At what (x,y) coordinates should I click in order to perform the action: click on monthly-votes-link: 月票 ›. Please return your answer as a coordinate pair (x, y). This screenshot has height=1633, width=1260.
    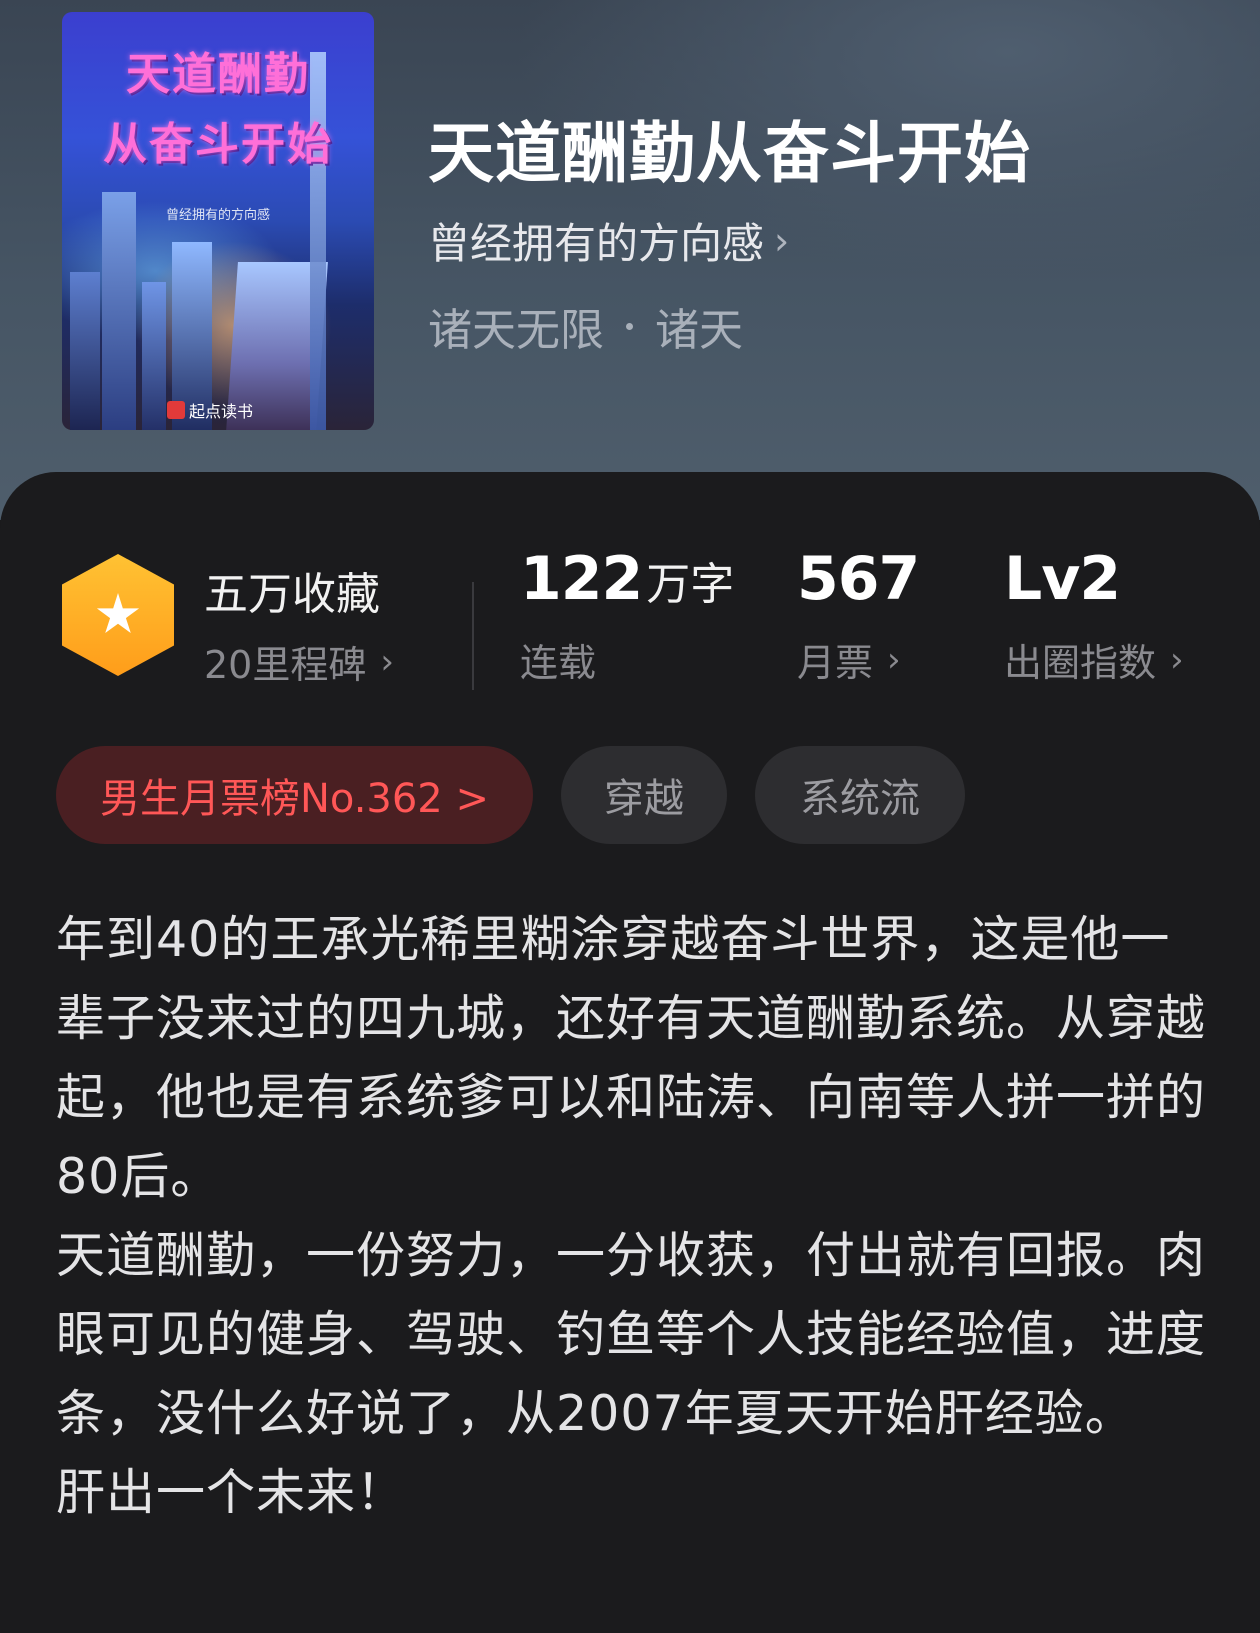
    Looking at the image, I should click on (849, 659).